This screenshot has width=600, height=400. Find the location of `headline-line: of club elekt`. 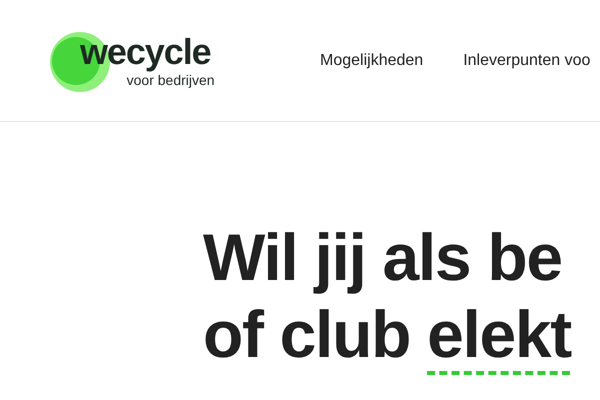

headline-line: of club elekt is located at coordinates (387, 334).